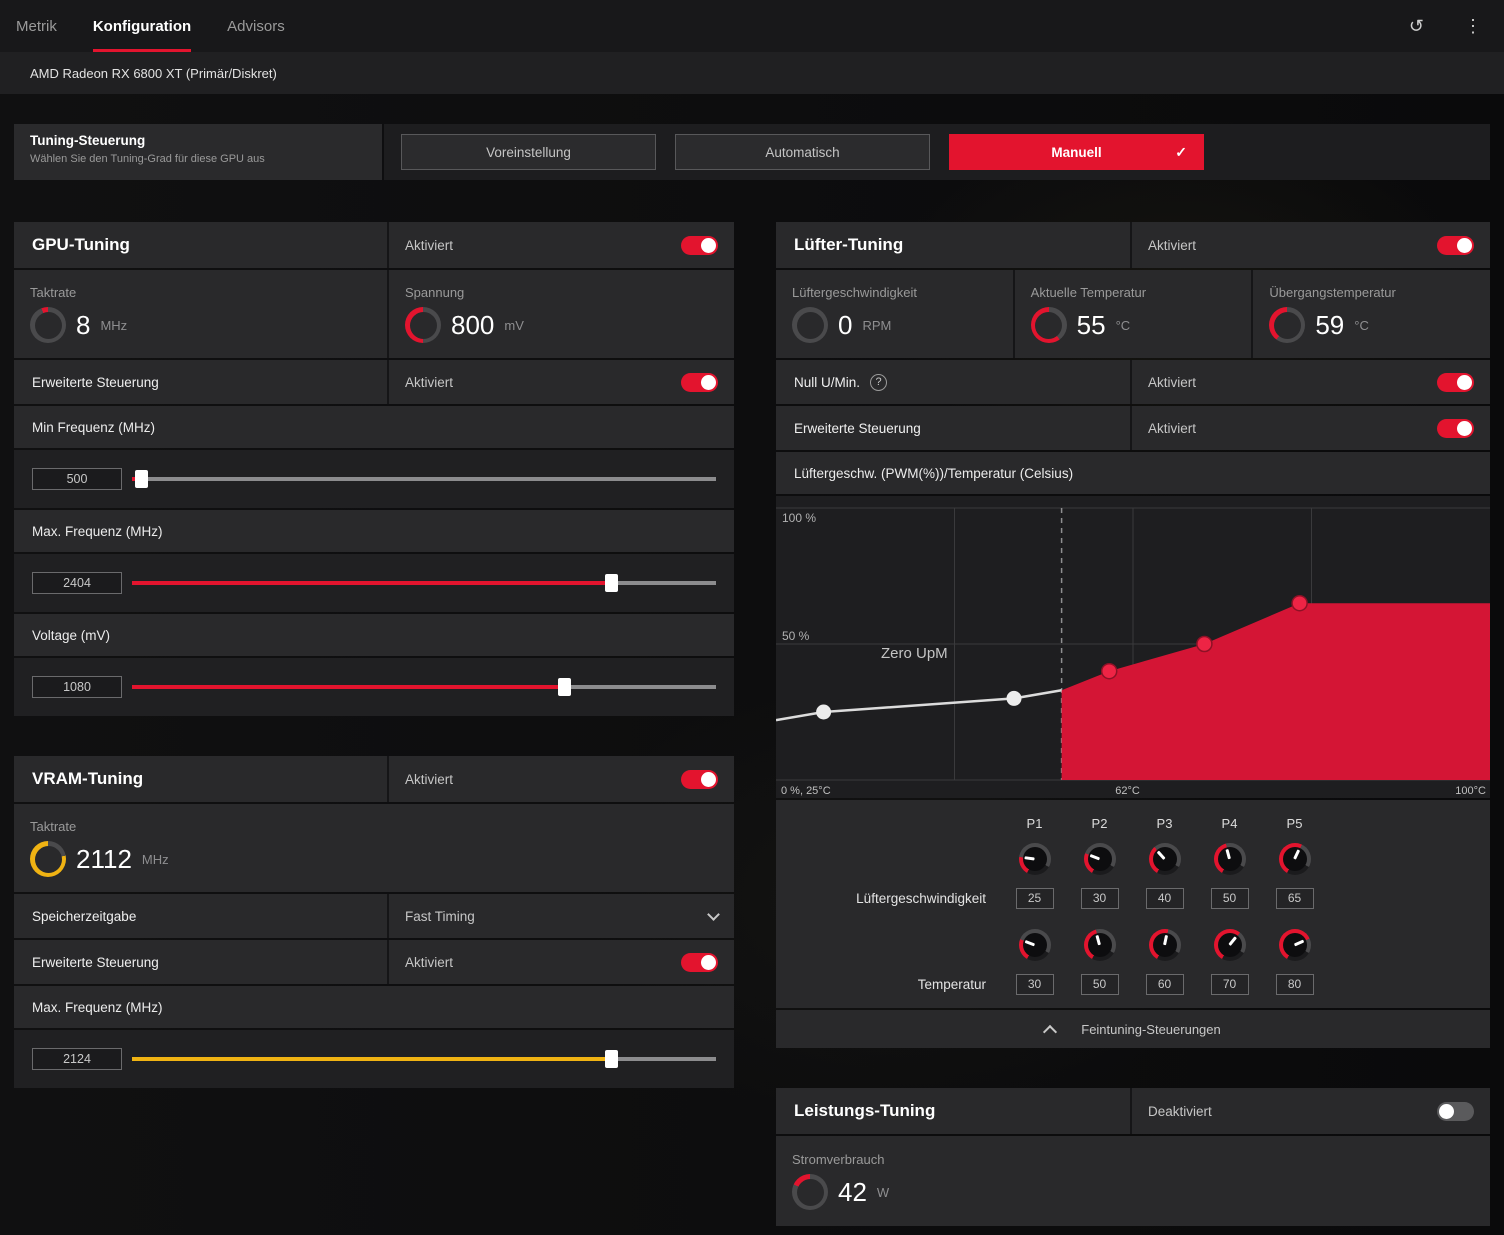  Describe the element at coordinates (1034, 823) in the screenshot. I see `curve-point-label: P1` at that location.